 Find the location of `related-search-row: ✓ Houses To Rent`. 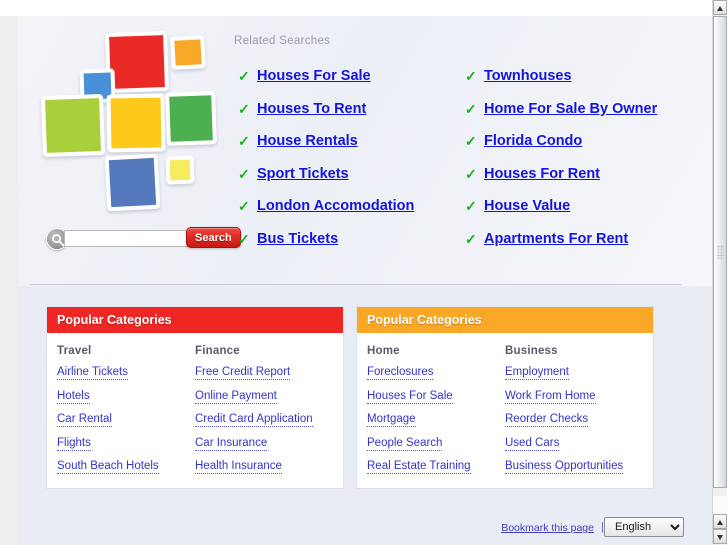

related-search-row: ✓ Houses To Rent is located at coordinates (353, 109).